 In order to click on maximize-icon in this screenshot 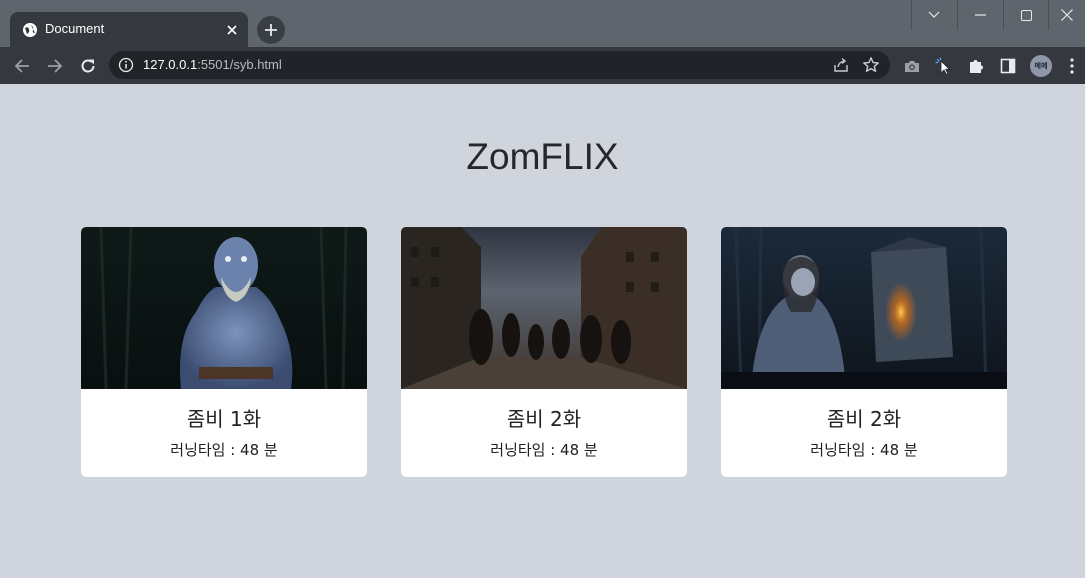, I will do `click(1026, 15)`.